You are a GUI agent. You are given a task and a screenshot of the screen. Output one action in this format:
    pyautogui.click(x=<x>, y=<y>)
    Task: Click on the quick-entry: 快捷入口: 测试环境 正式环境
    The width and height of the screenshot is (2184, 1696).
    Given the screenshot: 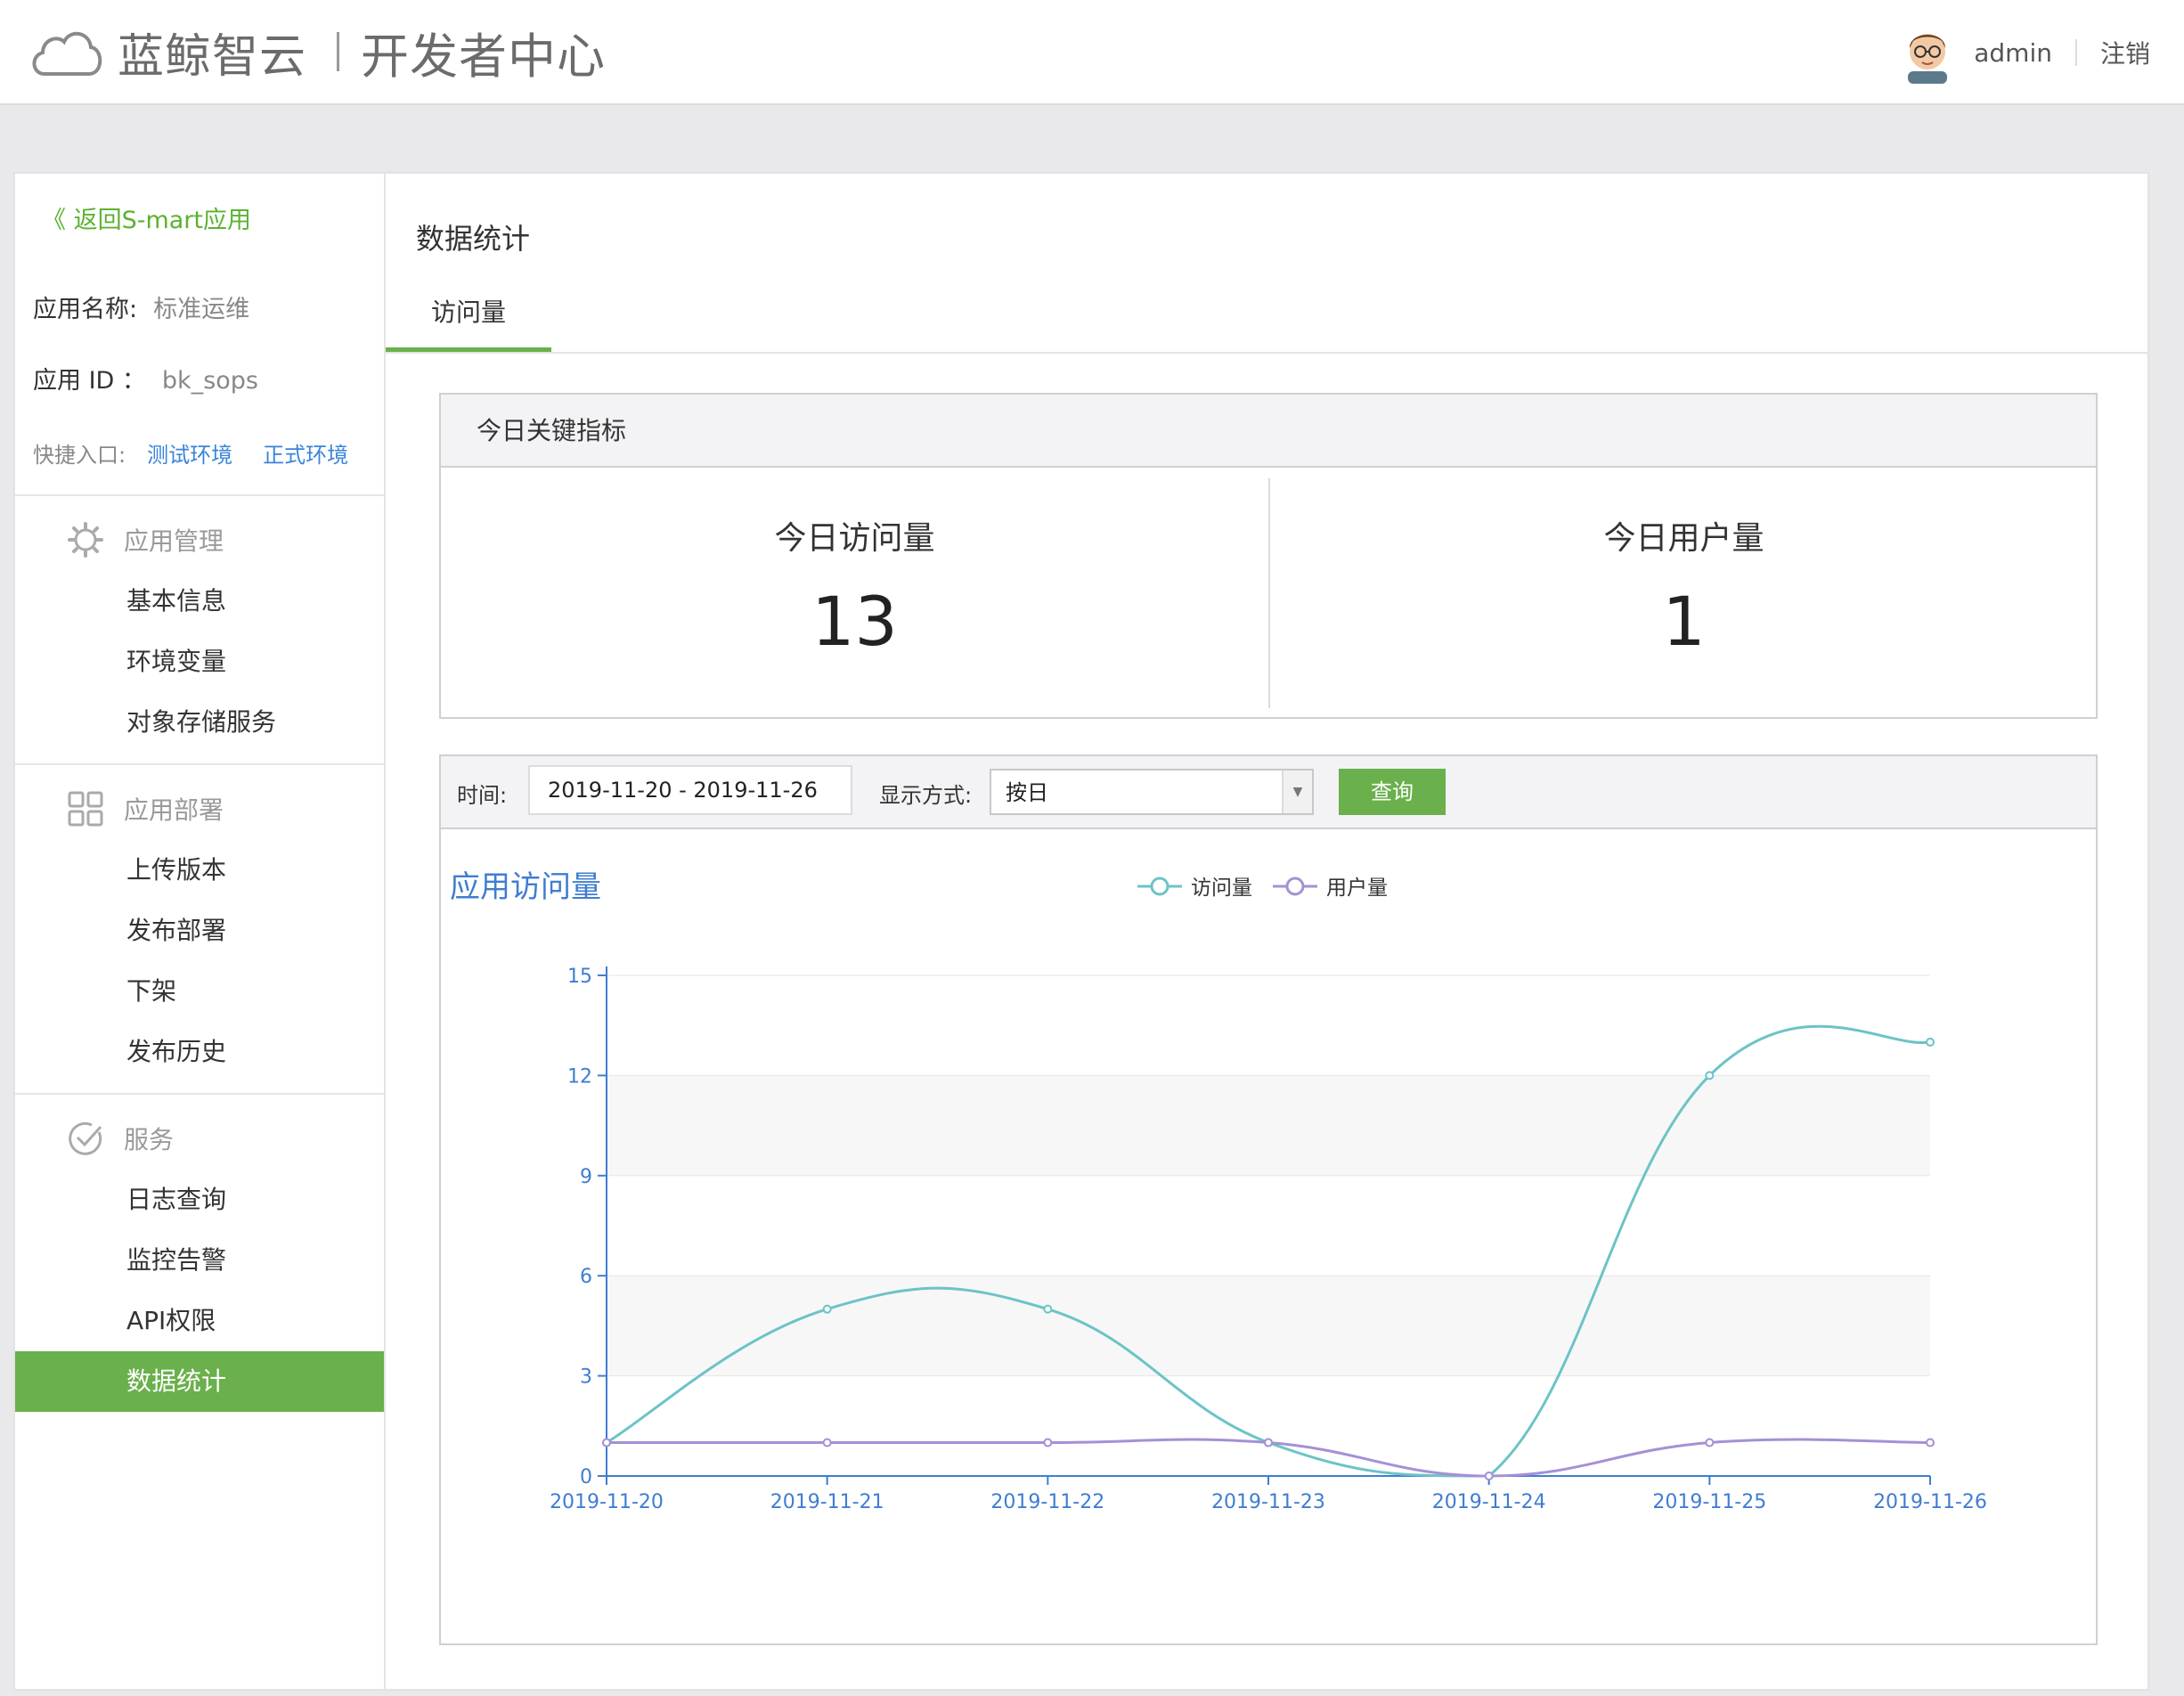 What is the action you would take?
    pyautogui.click(x=190, y=453)
    